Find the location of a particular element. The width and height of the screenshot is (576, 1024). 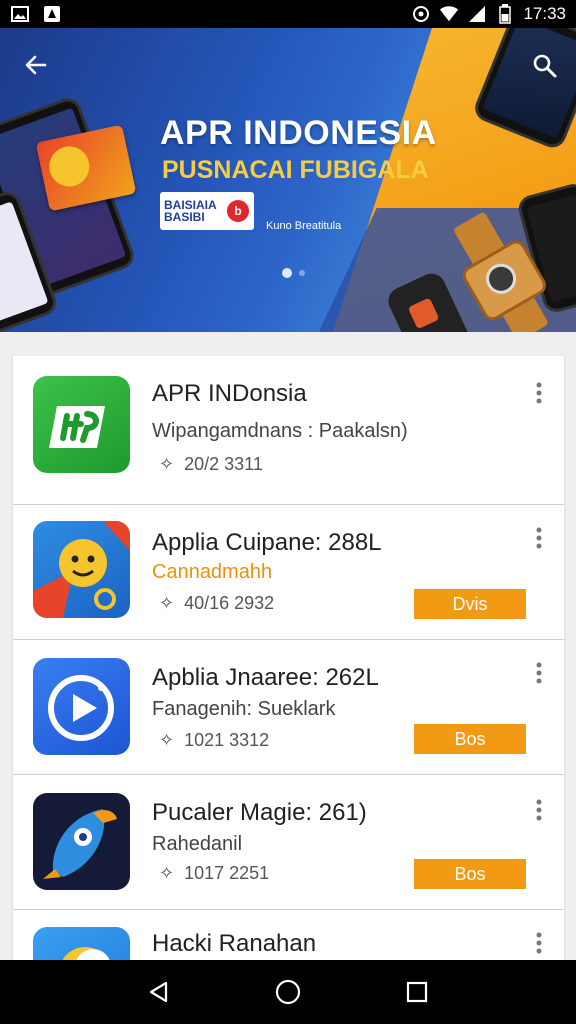

nav-home-button is located at coordinates (288, 992).